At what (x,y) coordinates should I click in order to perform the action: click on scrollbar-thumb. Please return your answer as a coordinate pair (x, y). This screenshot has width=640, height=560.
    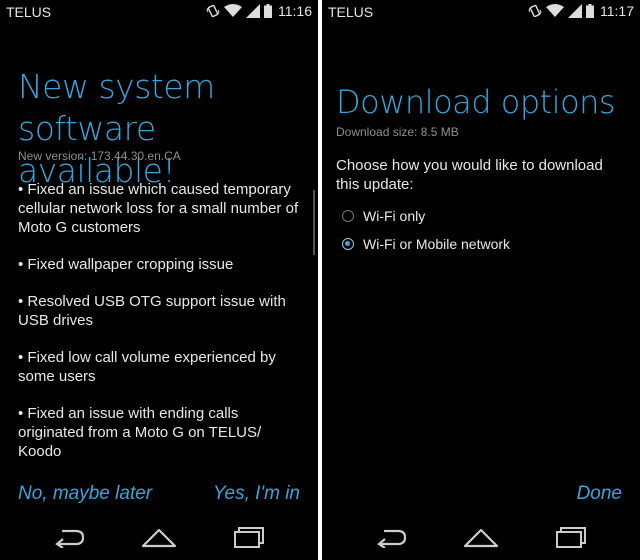
    Looking at the image, I should click on (314, 222).